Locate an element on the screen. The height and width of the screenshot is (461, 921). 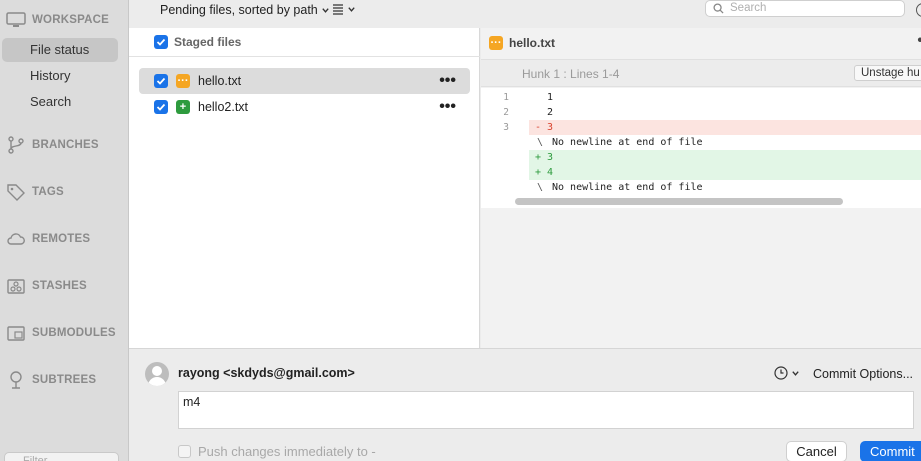
cancel-button: Cancel is located at coordinates (816, 451).